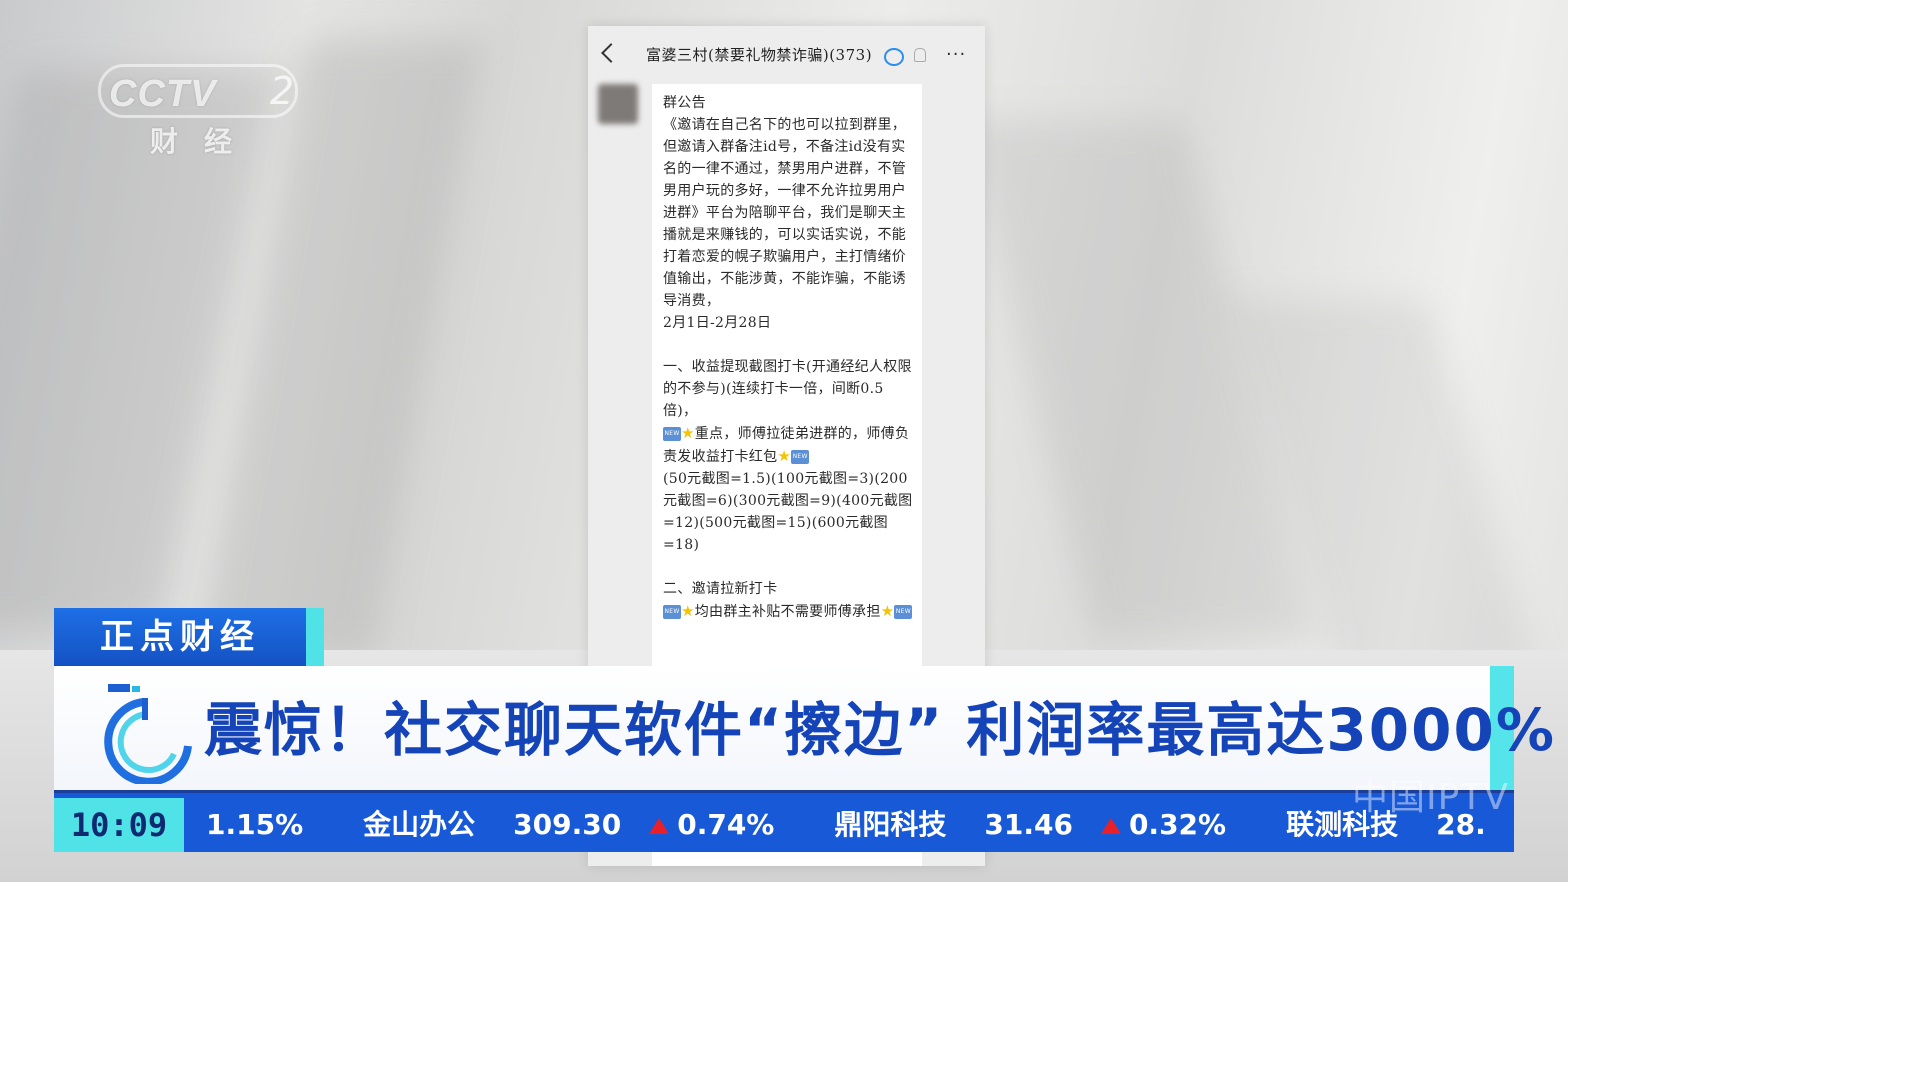 This screenshot has height=1080, width=1920. I want to click on ticker-item-text: 鼎阳科技, so click(890, 824).